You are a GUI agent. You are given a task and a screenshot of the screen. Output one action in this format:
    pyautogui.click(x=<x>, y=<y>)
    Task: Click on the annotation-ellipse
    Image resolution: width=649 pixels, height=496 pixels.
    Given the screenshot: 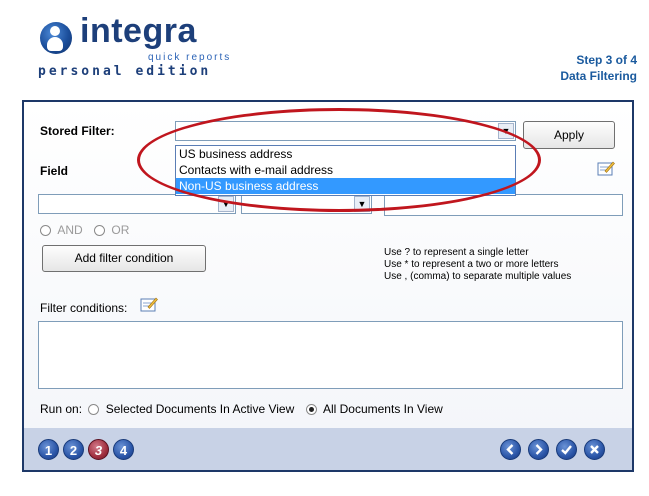 What is the action you would take?
    pyautogui.click(x=339, y=160)
    